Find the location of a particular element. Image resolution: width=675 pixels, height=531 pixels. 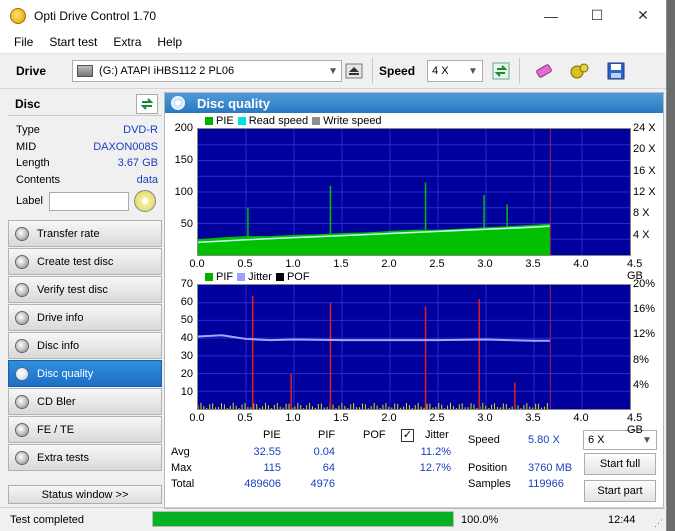

stats-avg-pie: 32.55 is located at coordinates (267, 452).